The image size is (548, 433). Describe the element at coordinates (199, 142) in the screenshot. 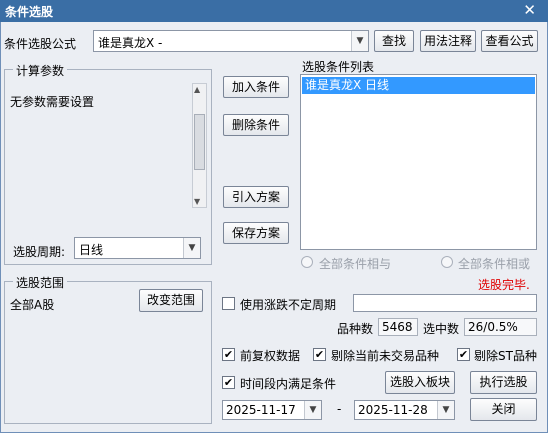

I see `scroll-thumb` at that location.